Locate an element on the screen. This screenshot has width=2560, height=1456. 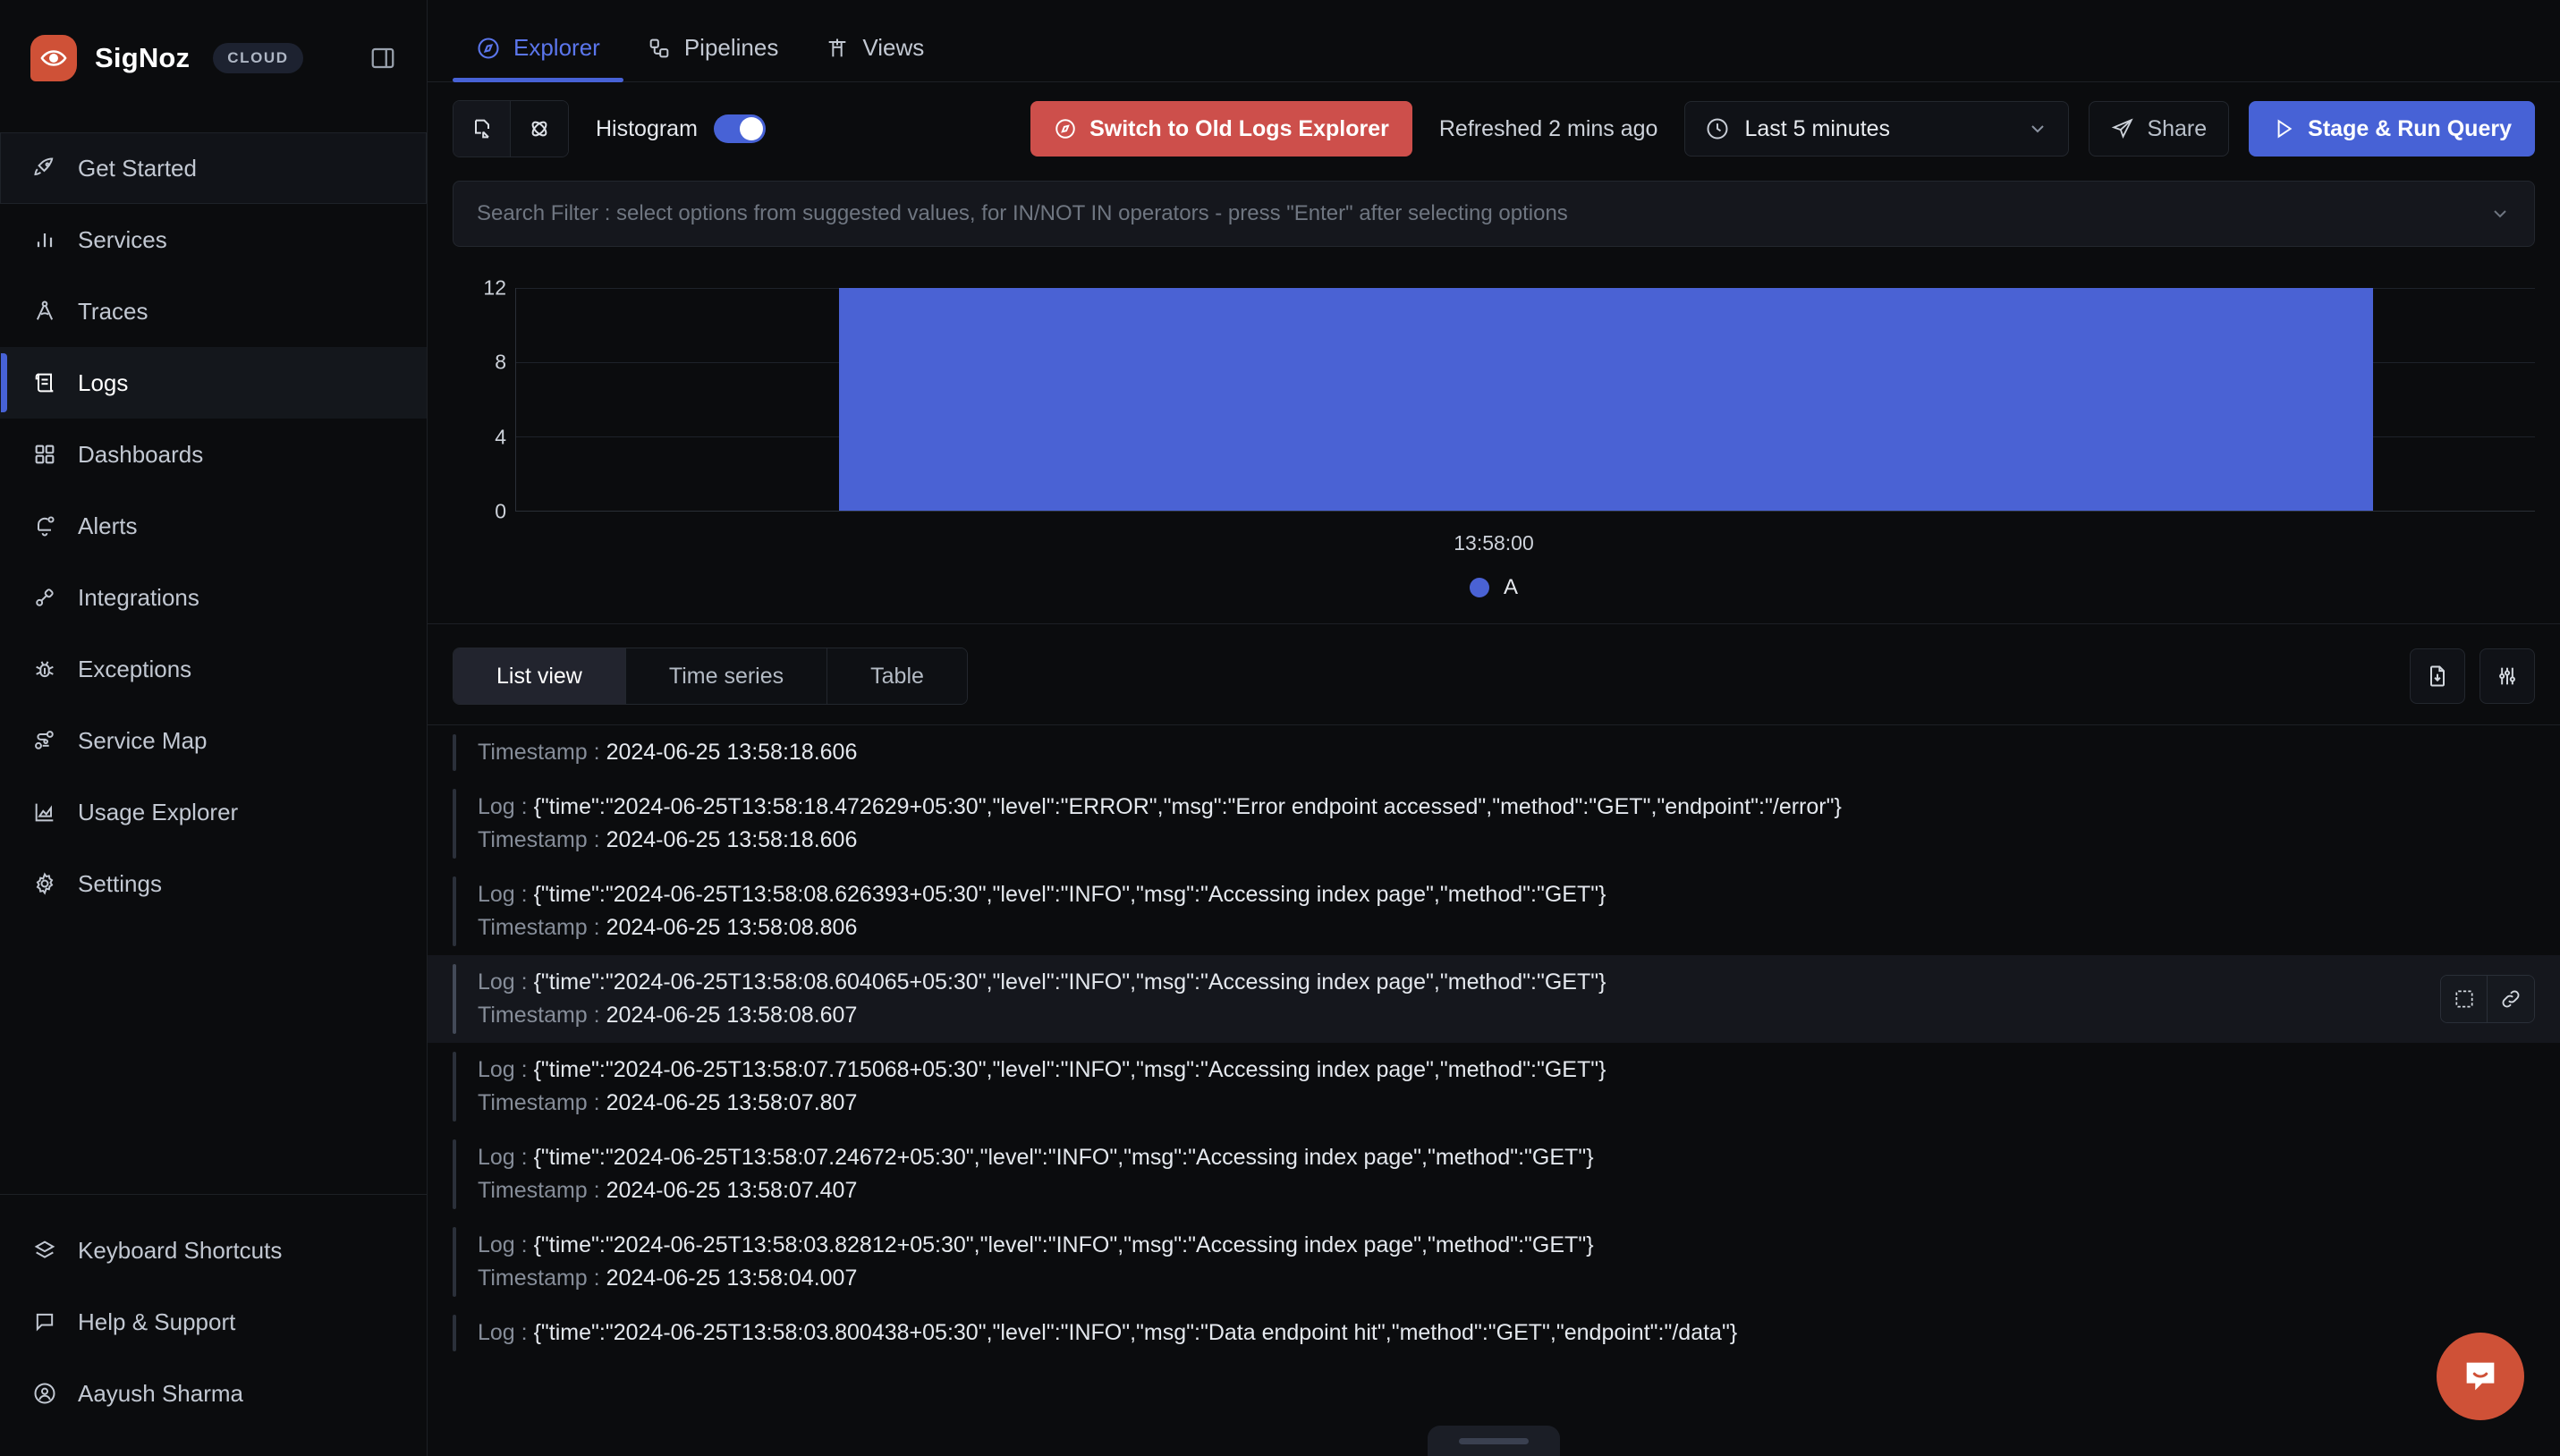
bug-icon is located at coordinates (44, 669).